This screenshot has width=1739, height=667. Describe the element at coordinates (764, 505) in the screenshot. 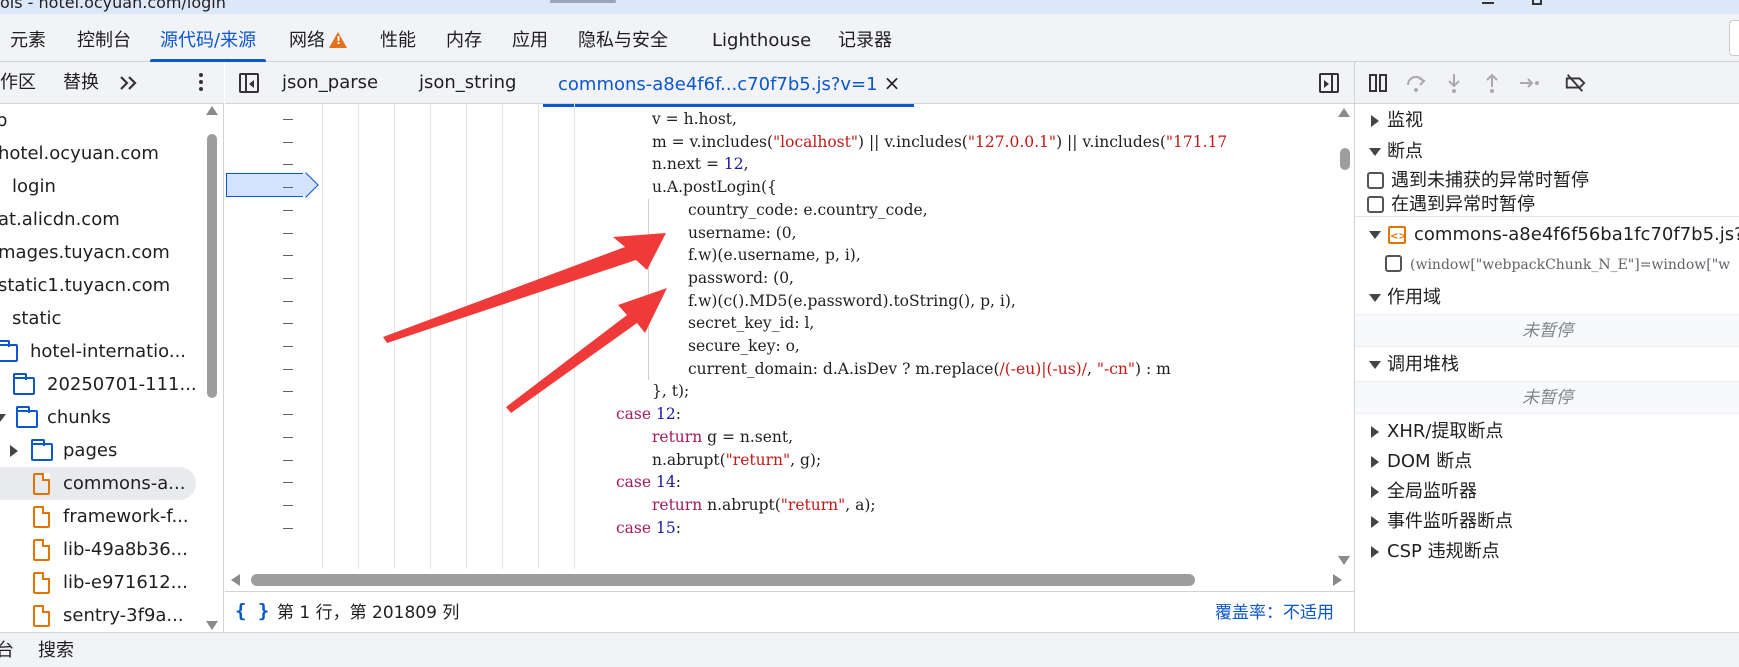

I see `code-line: return n.abrupt("return", a);` at that location.